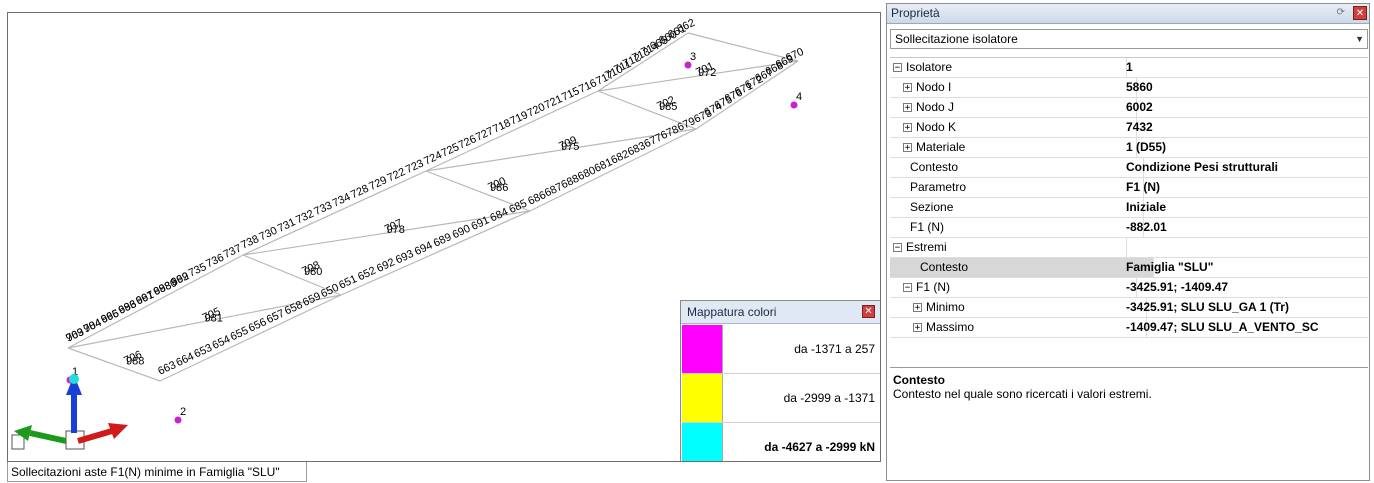  I want to click on property-row: + Nodo J 6002, so click(1129, 108).